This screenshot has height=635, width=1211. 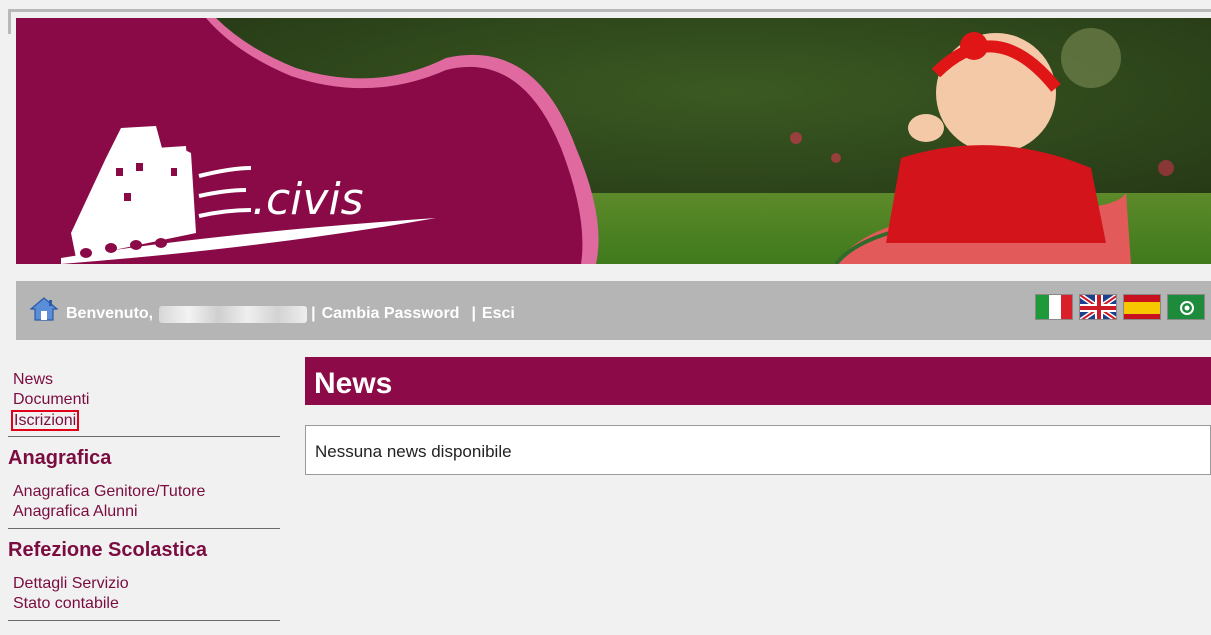 I want to click on sidebar-item-anagrafica-genitore: Anagrafica Genitore/Tutore, so click(x=151, y=492).